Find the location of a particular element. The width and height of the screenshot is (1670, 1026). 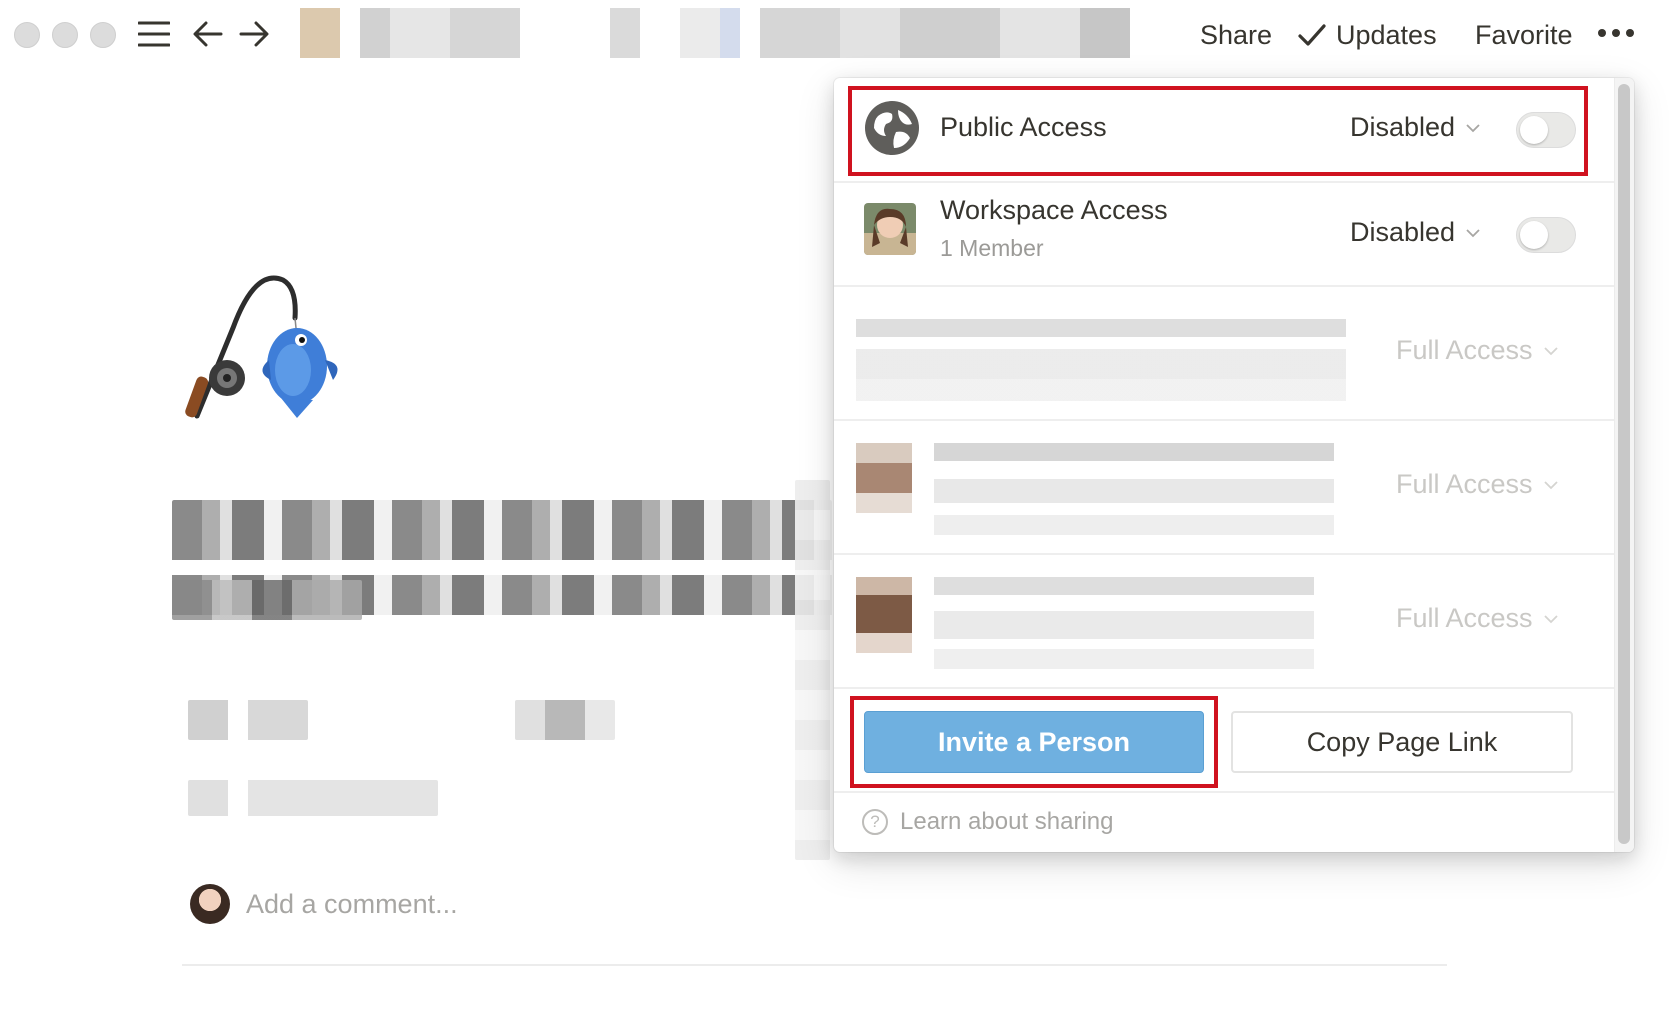

forward-arrow-icon is located at coordinates (254, 34).